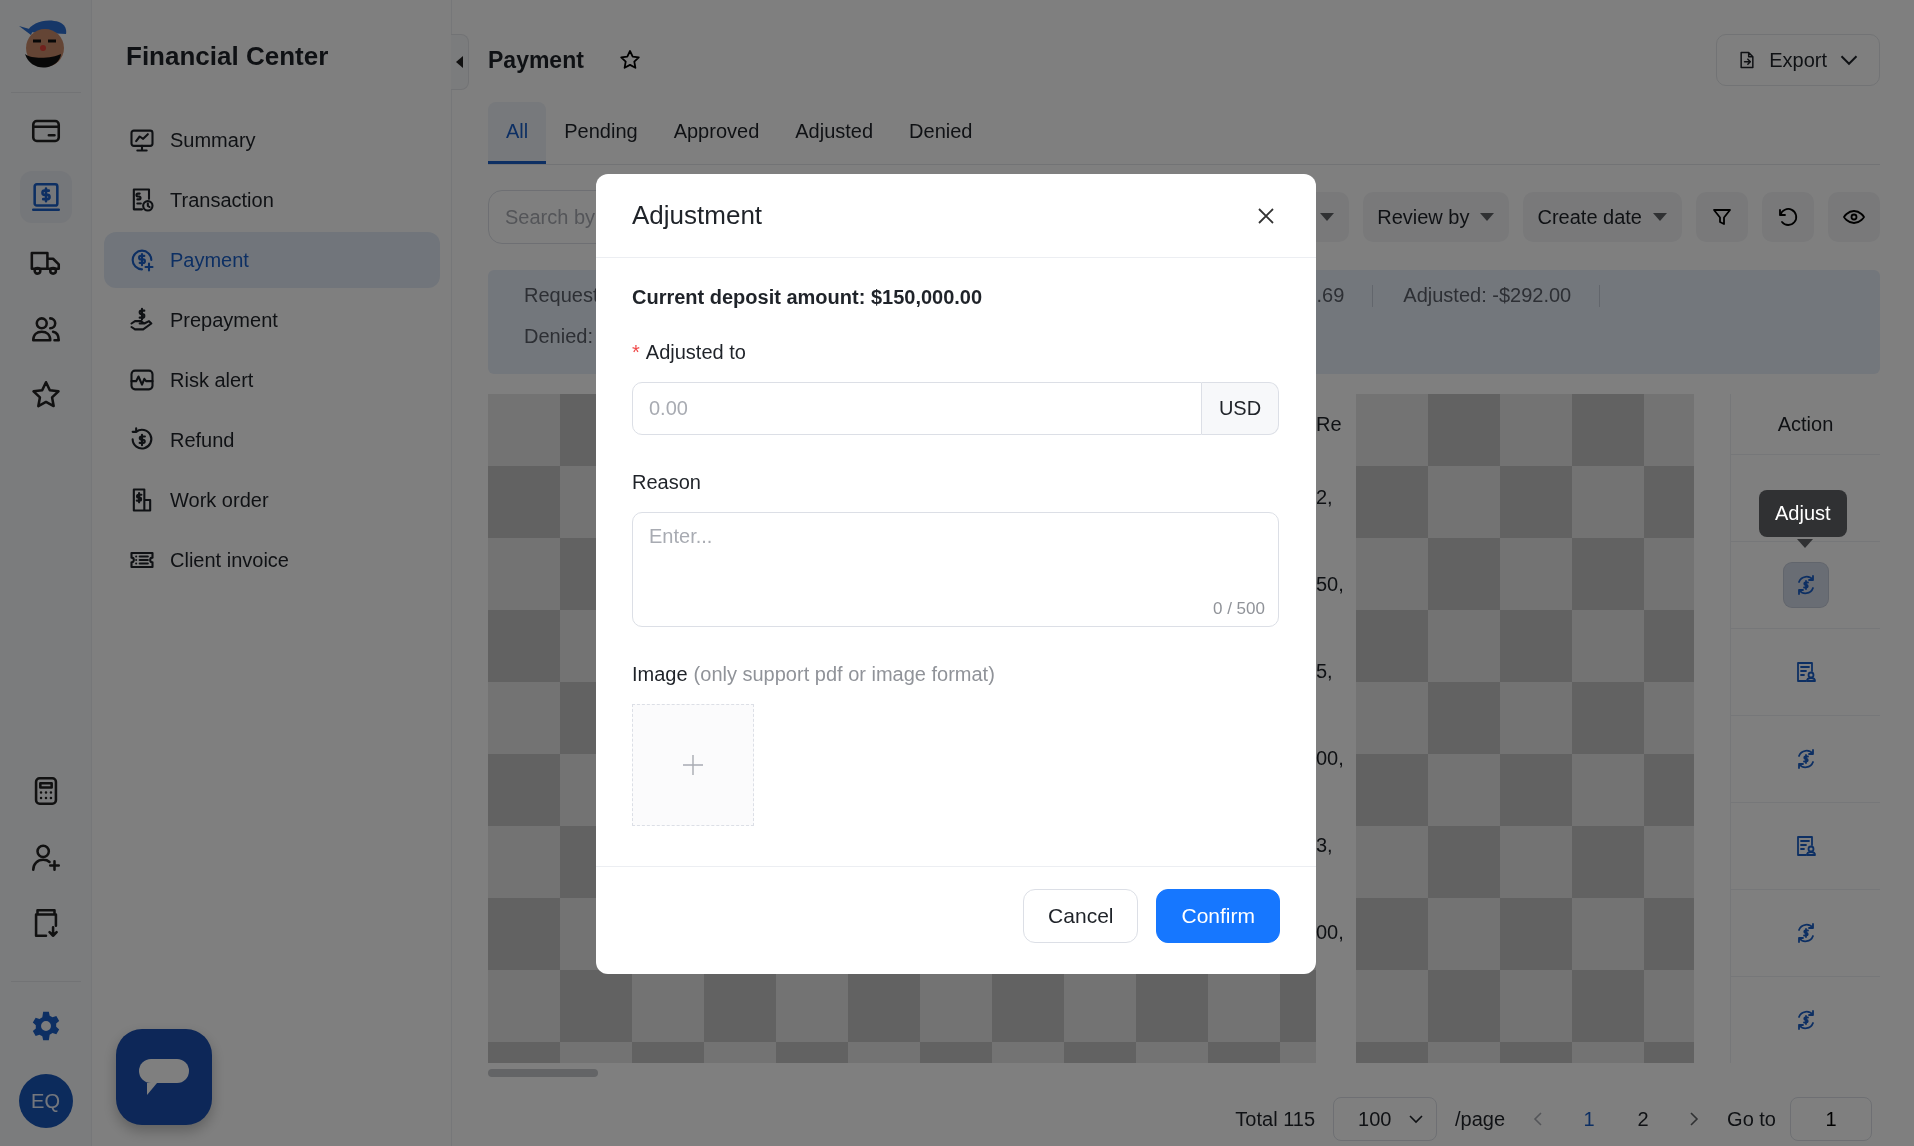 The height and width of the screenshot is (1146, 1914). I want to click on deposit-amount-text: Current deposit amount: $150,000.00, so click(808, 297).